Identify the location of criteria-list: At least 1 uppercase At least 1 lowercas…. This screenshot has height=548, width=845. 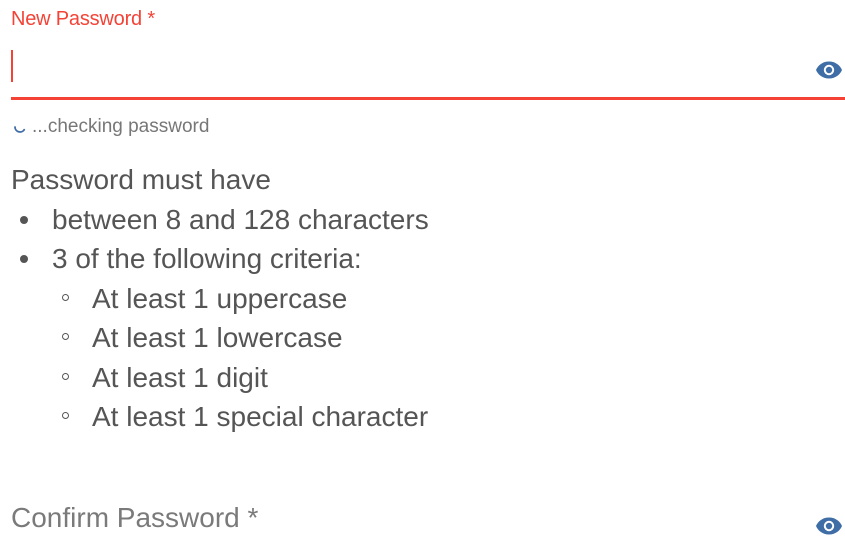
(240, 358).